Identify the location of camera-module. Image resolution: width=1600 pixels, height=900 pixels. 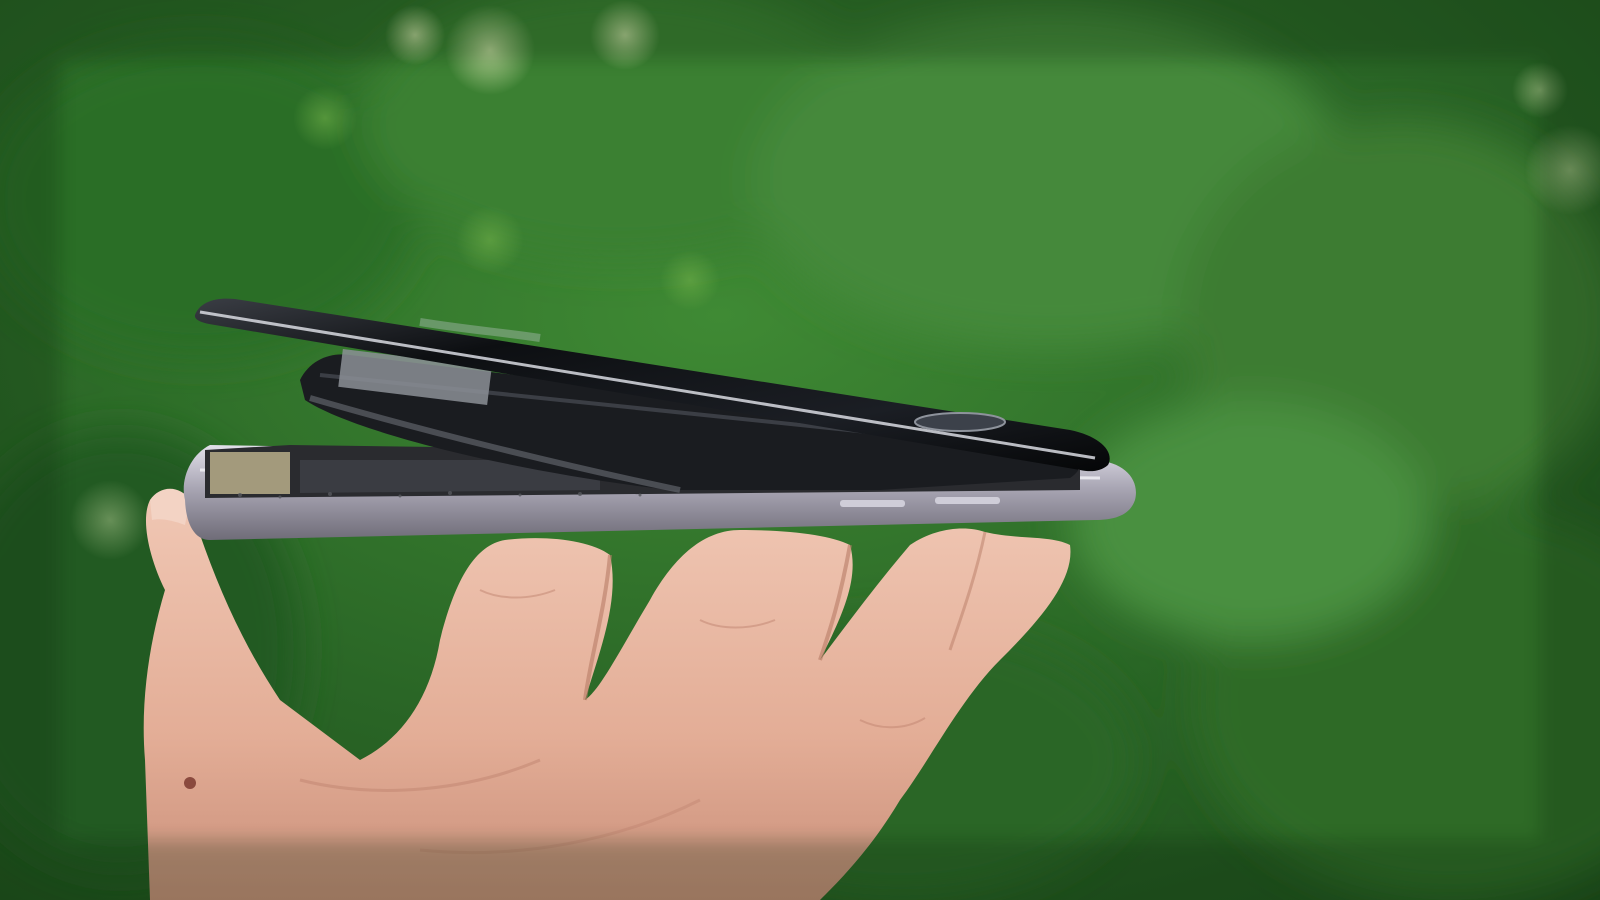
(960, 422).